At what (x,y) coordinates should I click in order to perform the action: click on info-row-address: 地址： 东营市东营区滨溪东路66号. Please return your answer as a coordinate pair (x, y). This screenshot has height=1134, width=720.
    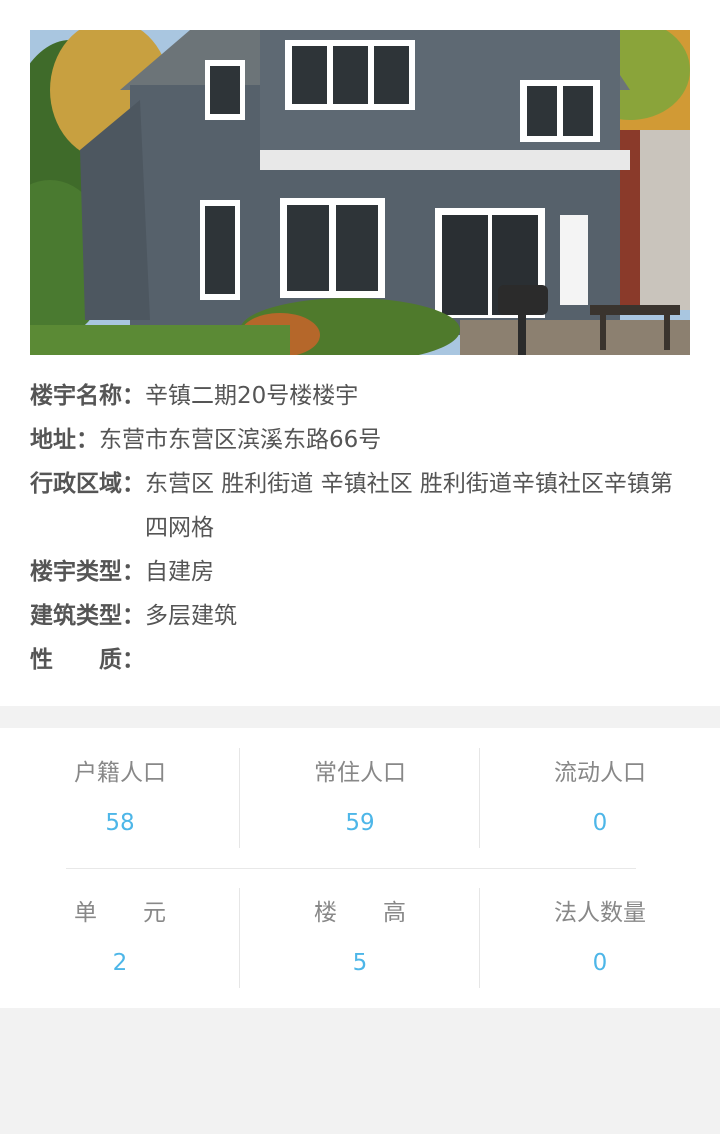
    Looking at the image, I should click on (360, 440).